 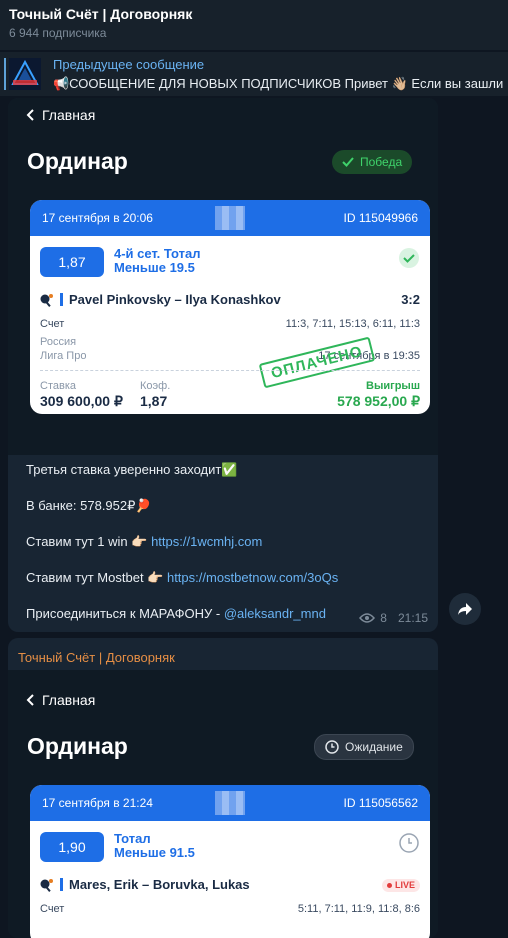 What do you see at coordinates (129, 64) in the screenshot?
I see `pinned-label: Предыдущее сообщение` at bounding box center [129, 64].